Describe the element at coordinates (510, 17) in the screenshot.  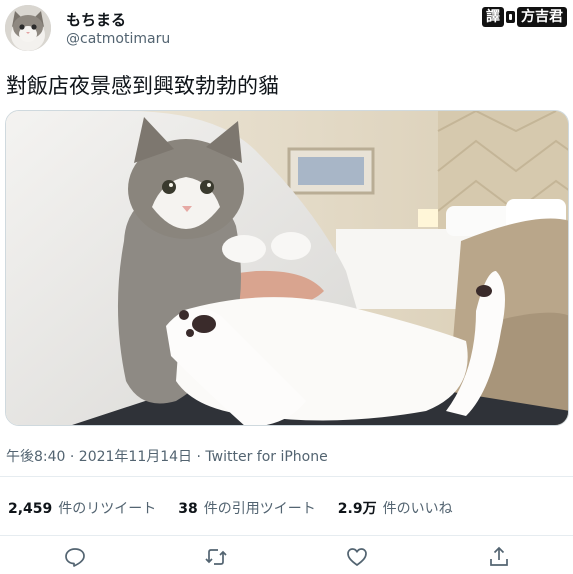
I see `watermark-icon` at that location.